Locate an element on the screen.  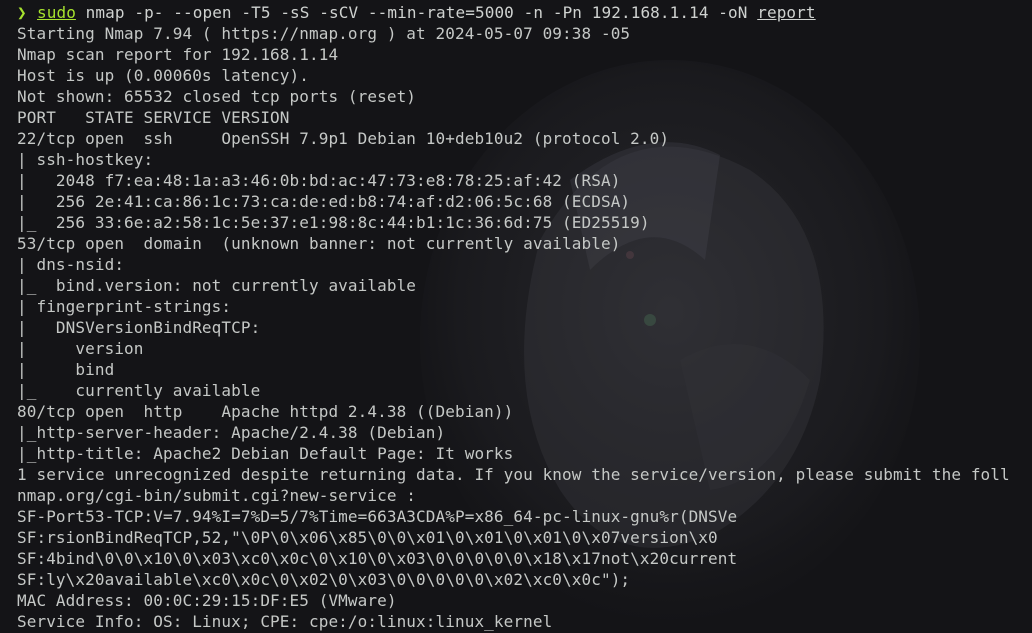
output-line: | ssh-hostkey: is located at coordinates (90, 159).